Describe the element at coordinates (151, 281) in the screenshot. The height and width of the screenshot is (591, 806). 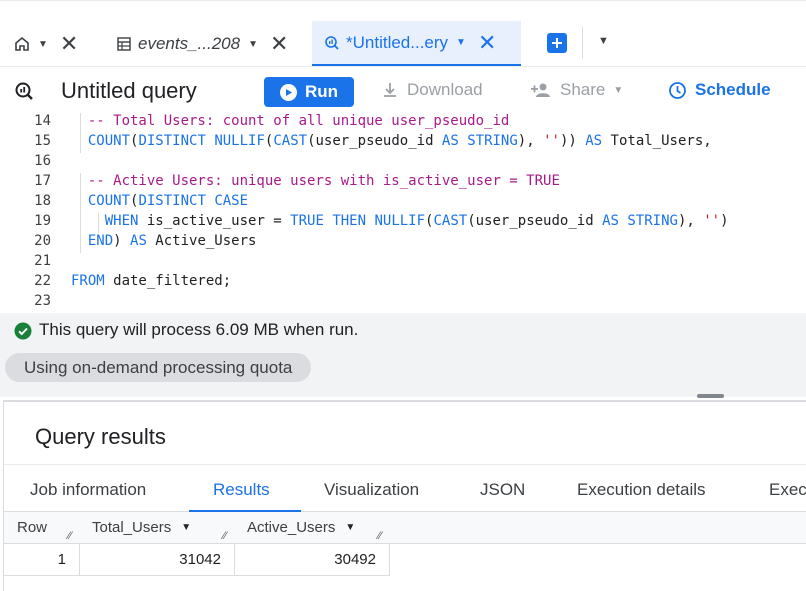
I see `code-text: FROM date_filtered;` at that location.